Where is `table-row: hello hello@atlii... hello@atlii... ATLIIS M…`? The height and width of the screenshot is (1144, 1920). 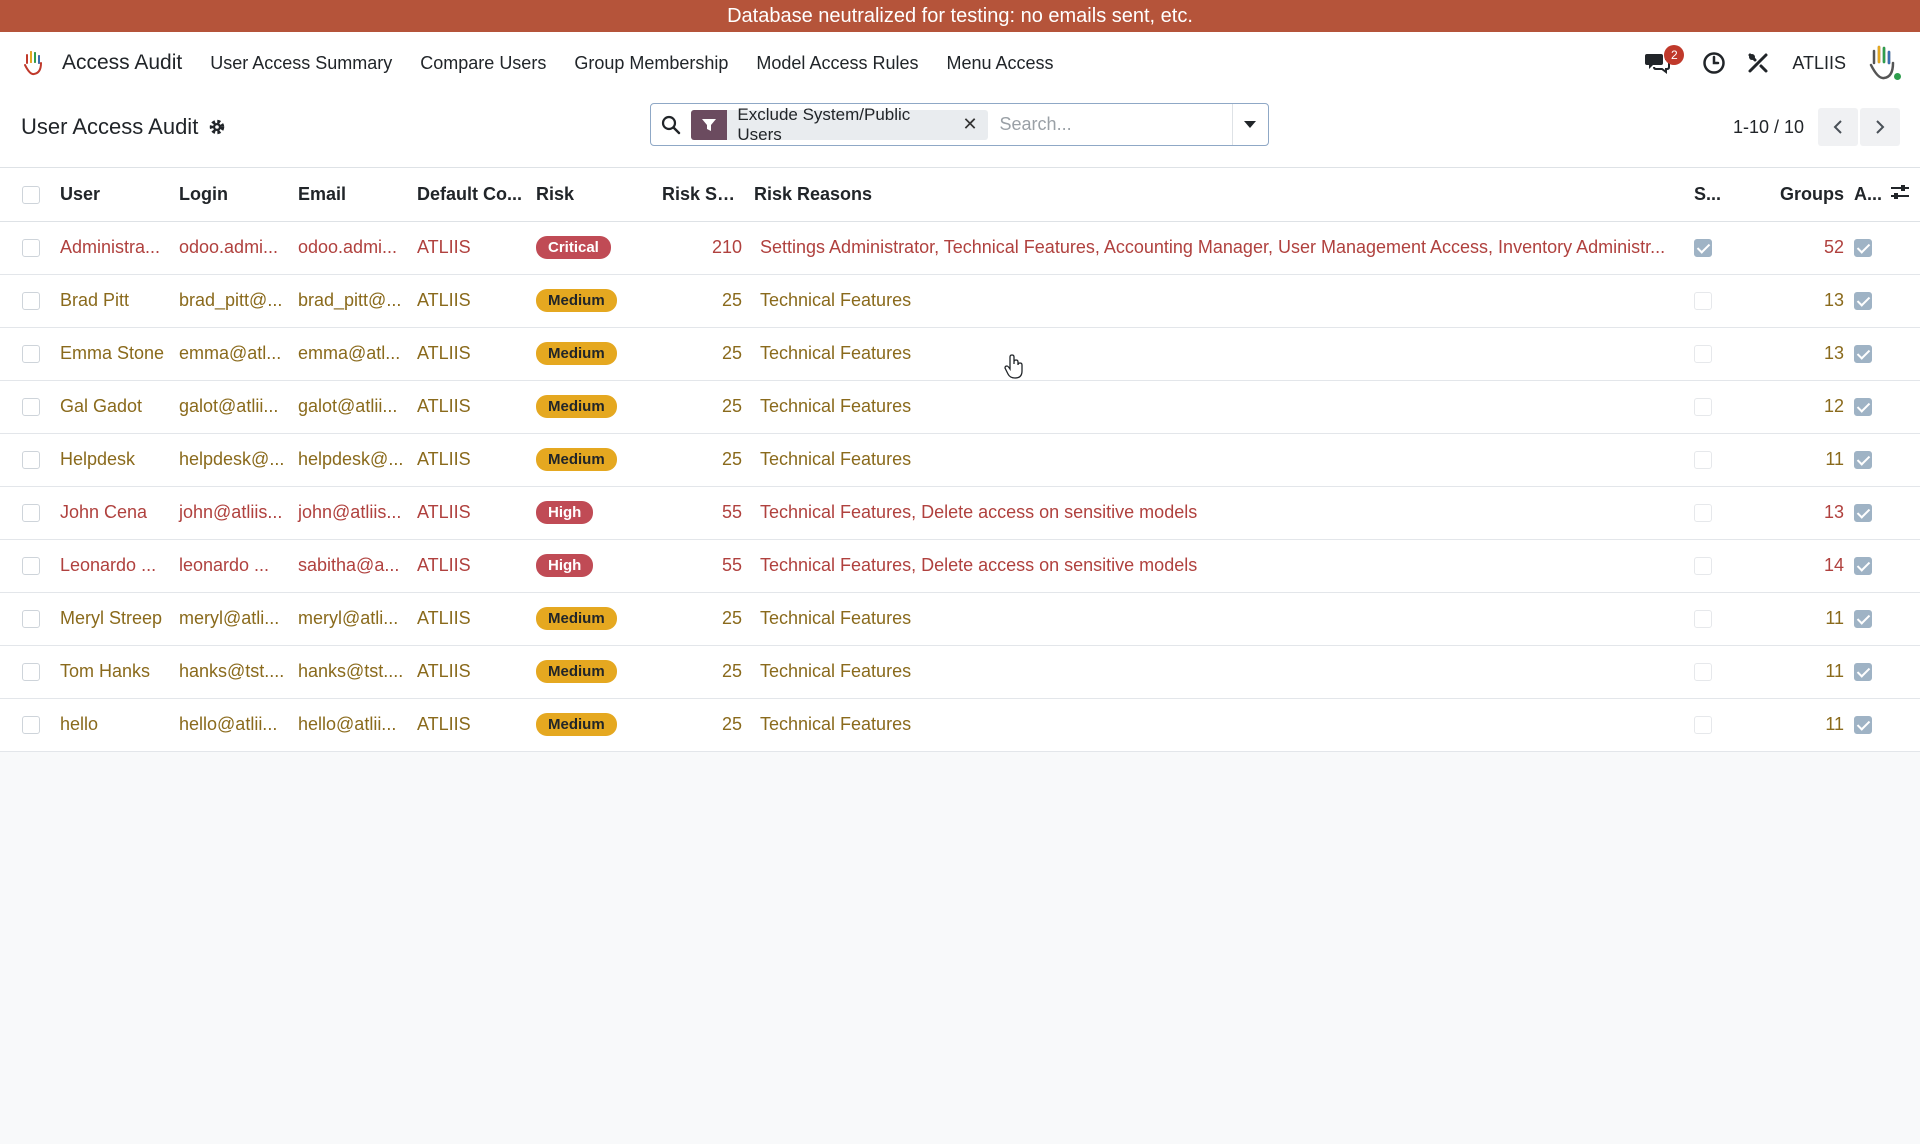
table-row: hello hello@atlii... hello@atlii... ATLIIS M… is located at coordinates (960, 724).